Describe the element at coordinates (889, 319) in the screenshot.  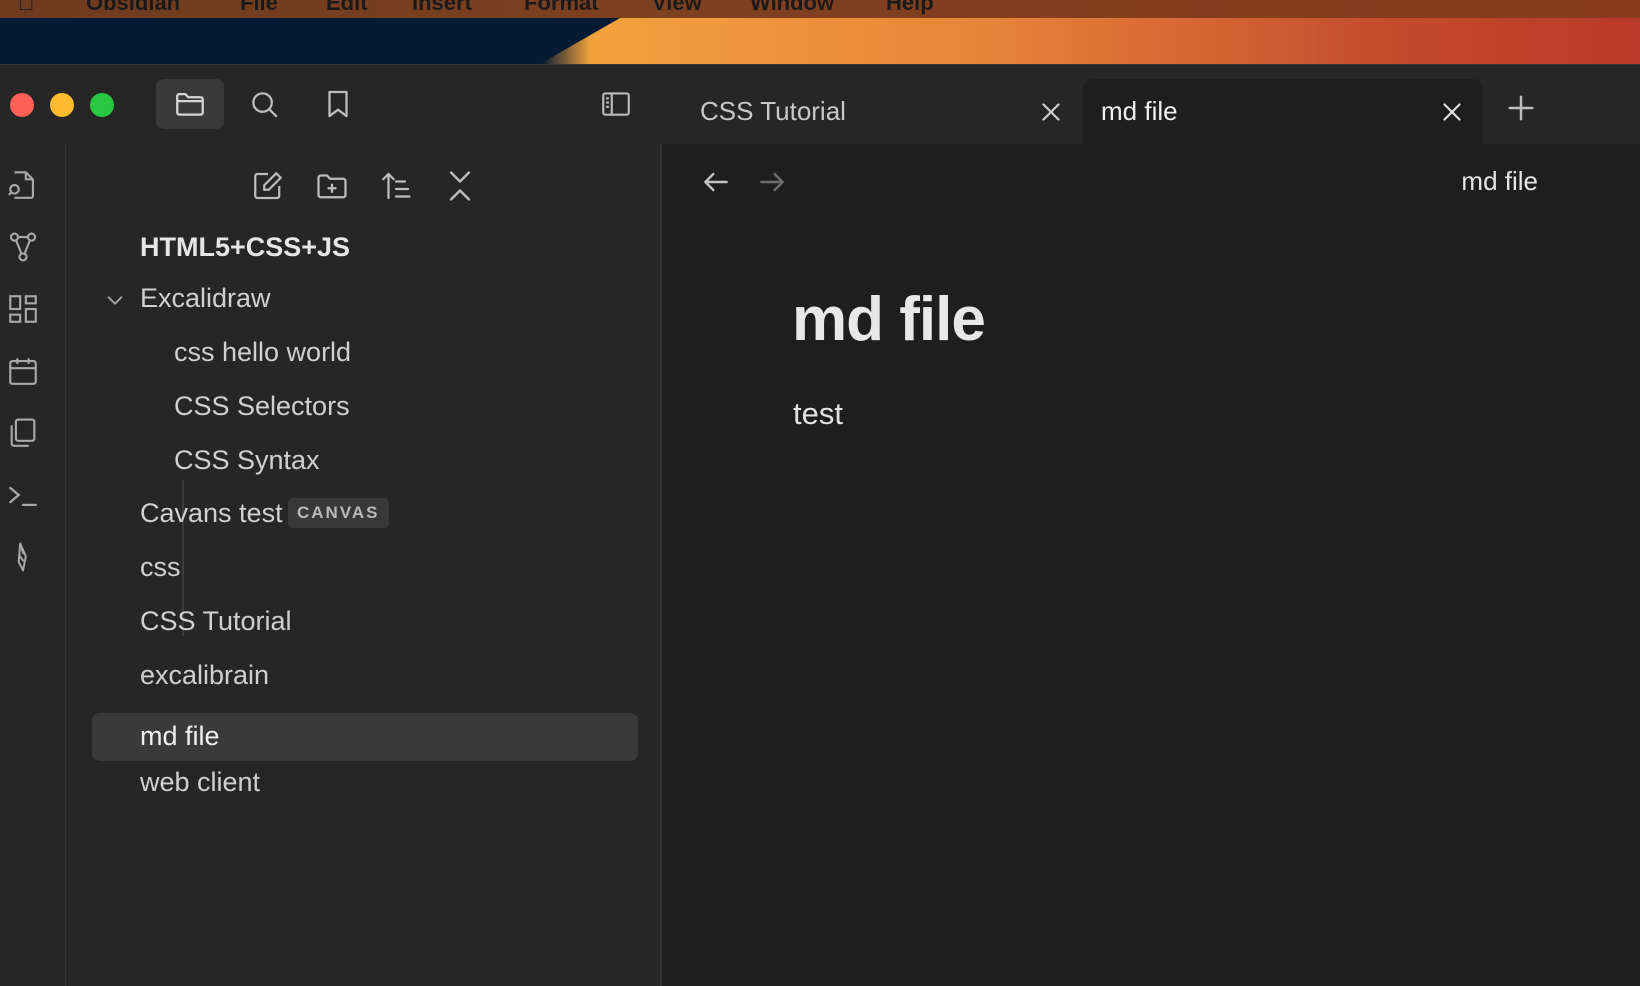
I see `note-heading: md file` at that location.